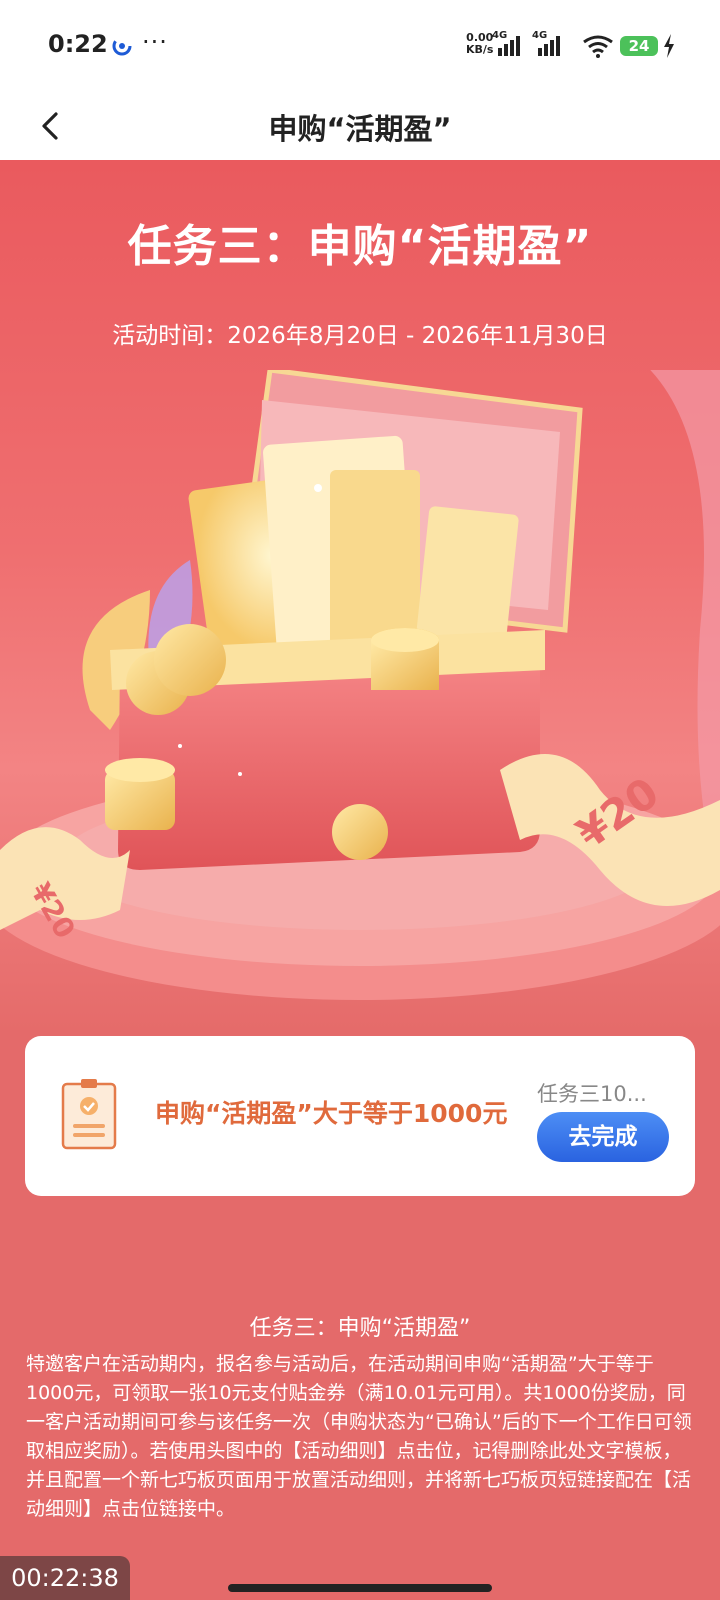 The height and width of the screenshot is (1600, 720). I want to click on network-speed: 0.00 KB/s, so click(480, 43).